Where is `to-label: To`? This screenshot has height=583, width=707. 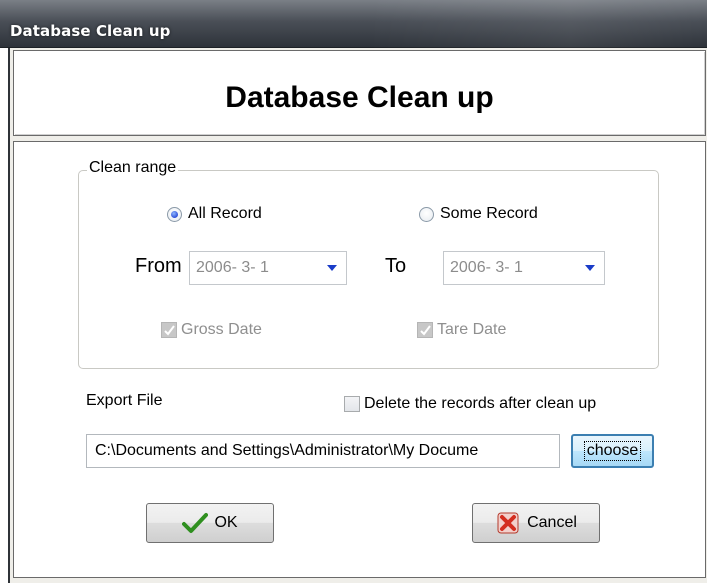
to-label: To is located at coordinates (396, 266).